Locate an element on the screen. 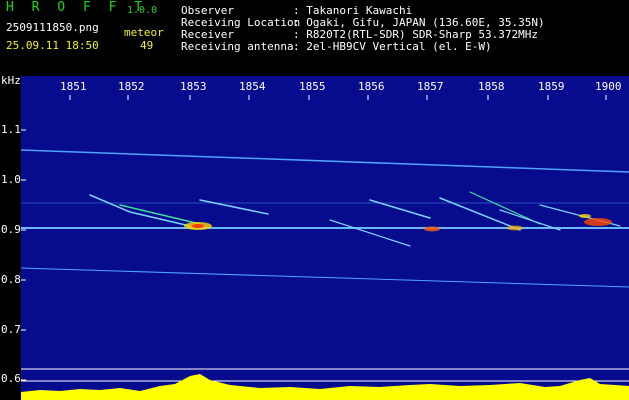 The image size is (629, 400). reference-lines is located at coordinates (325, 375).